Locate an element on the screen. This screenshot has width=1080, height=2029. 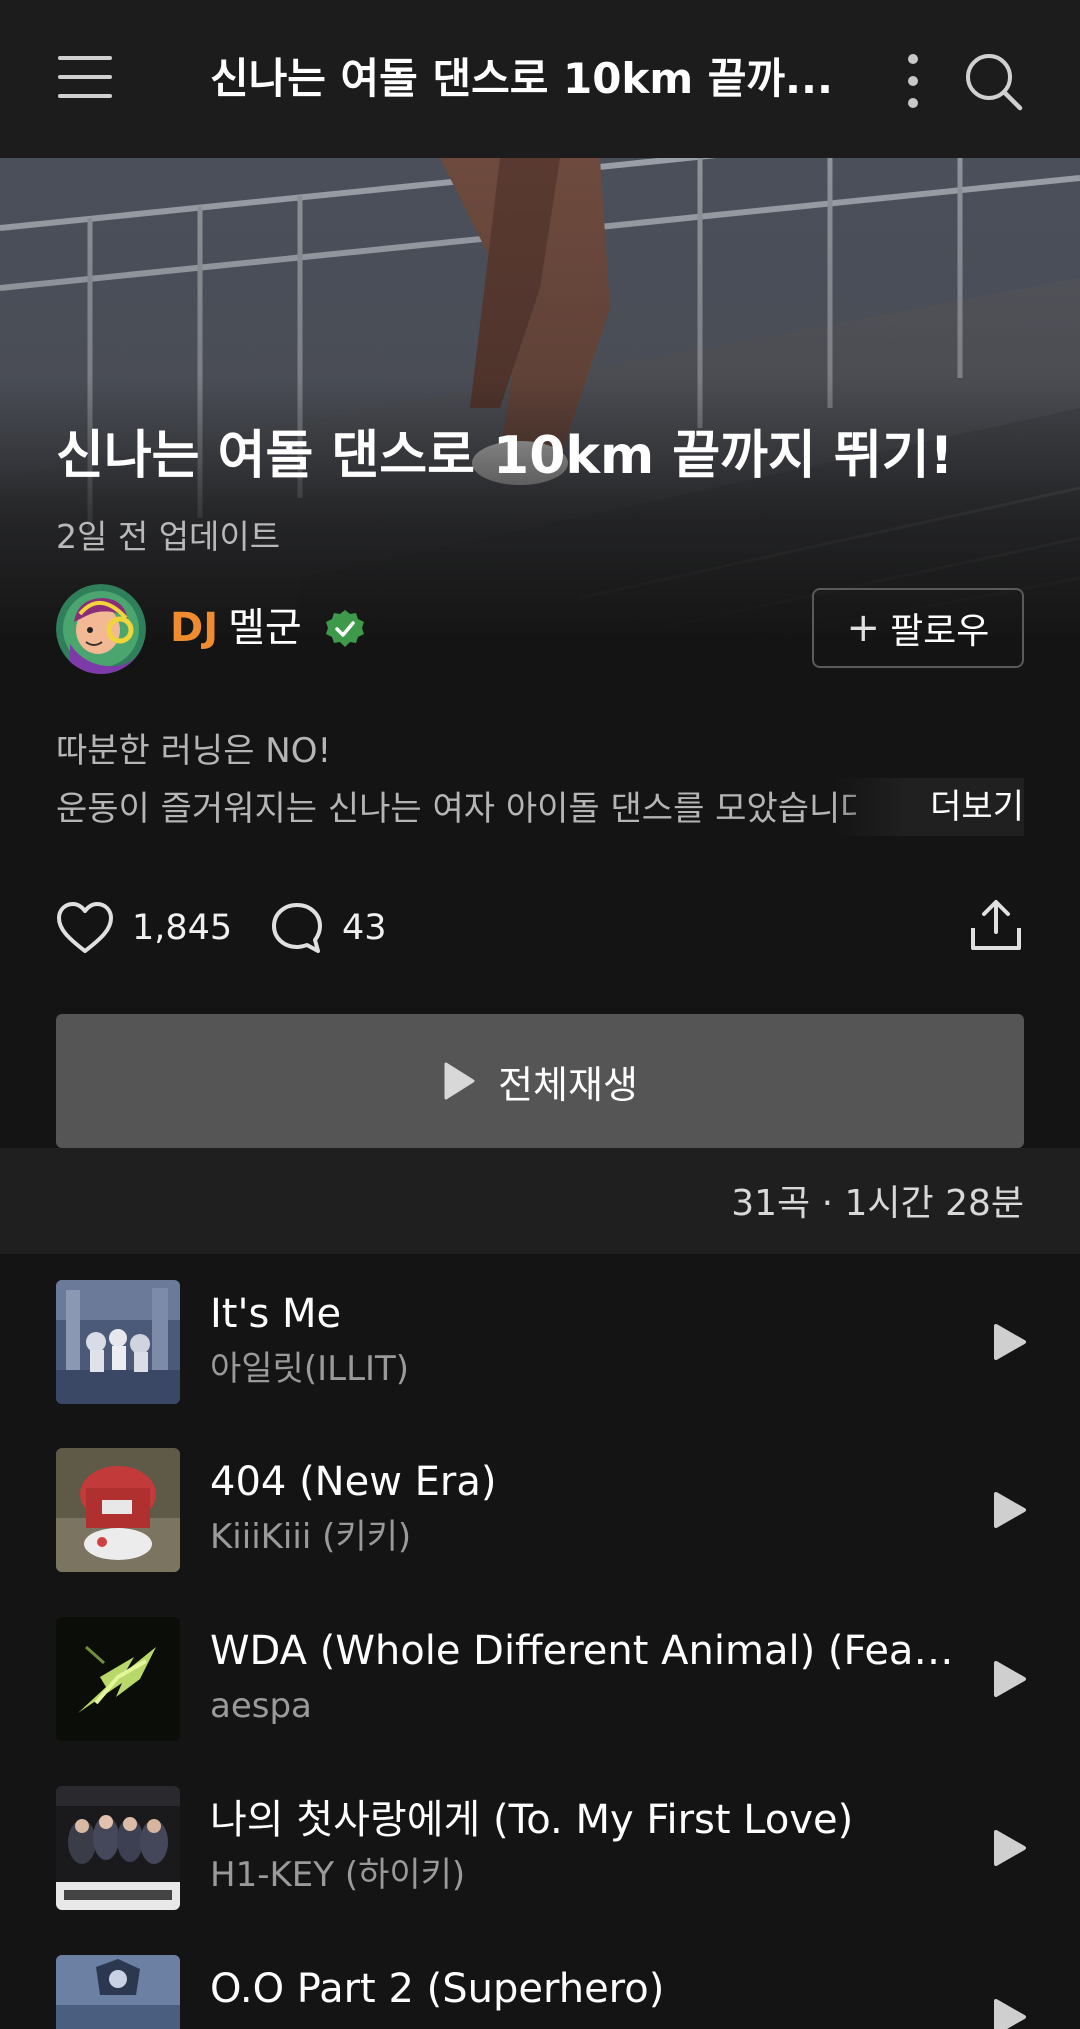
avatar is located at coordinates (101, 629).